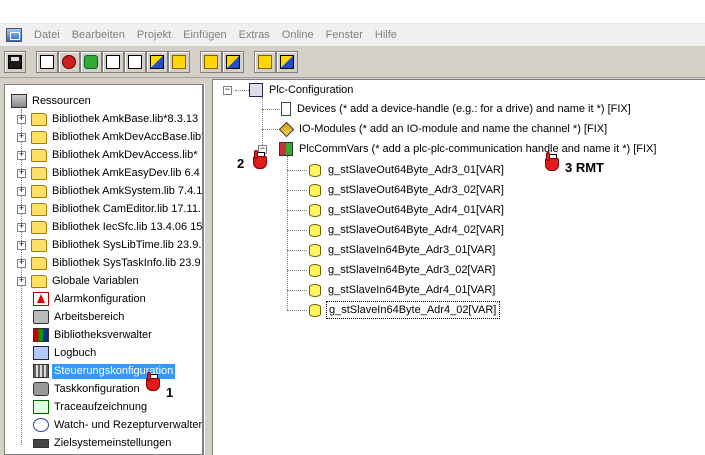  I want to click on trace-icon, so click(41, 407).